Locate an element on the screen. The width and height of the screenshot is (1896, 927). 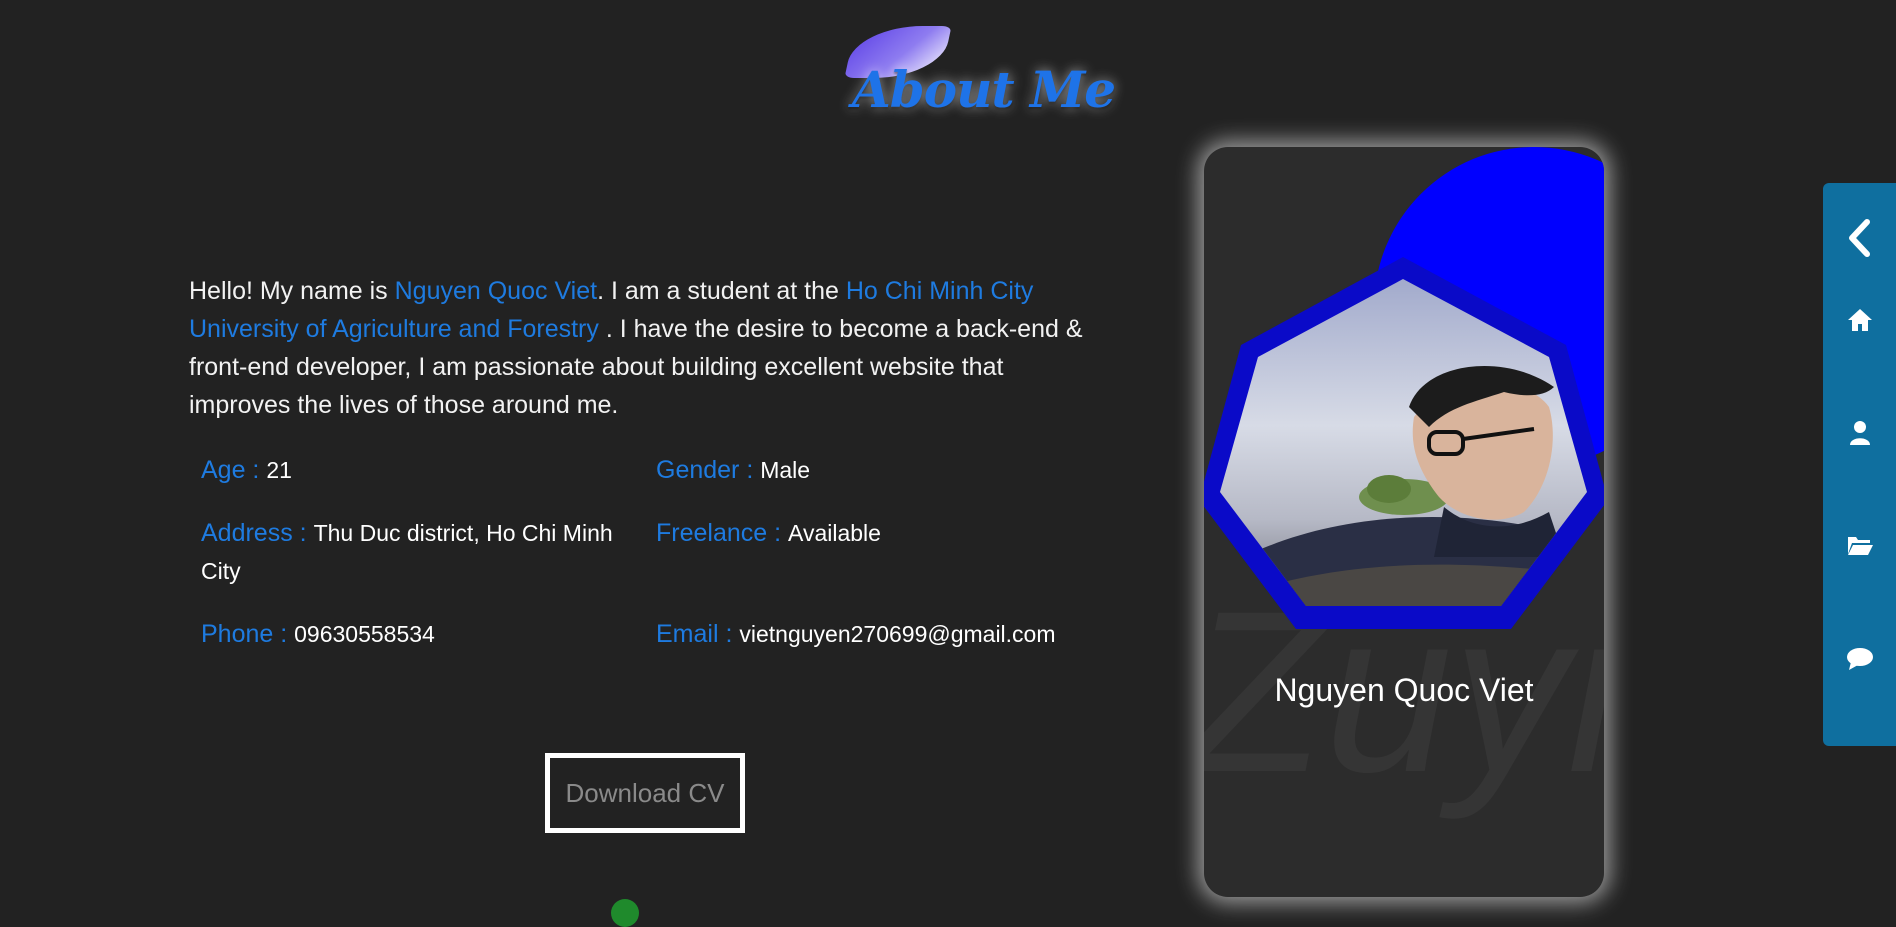
green-dot-indicator is located at coordinates (625, 913).